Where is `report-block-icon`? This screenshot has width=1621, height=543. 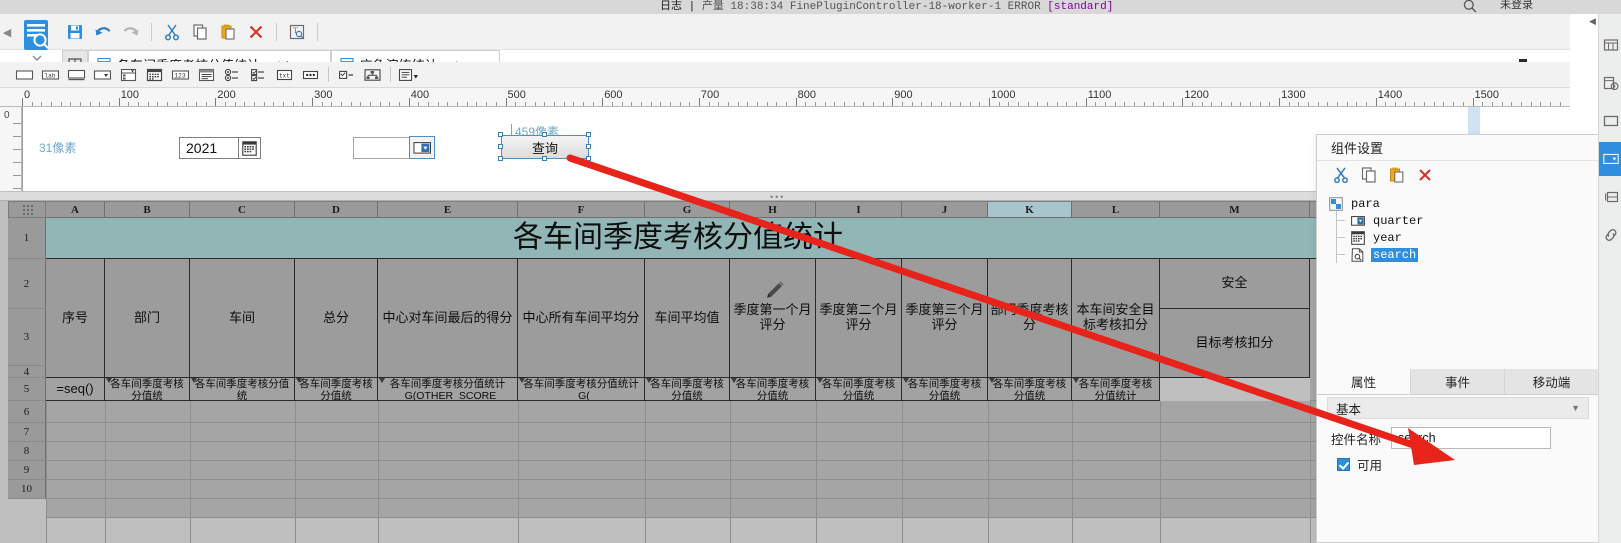 report-block-icon is located at coordinates (1610, 45).